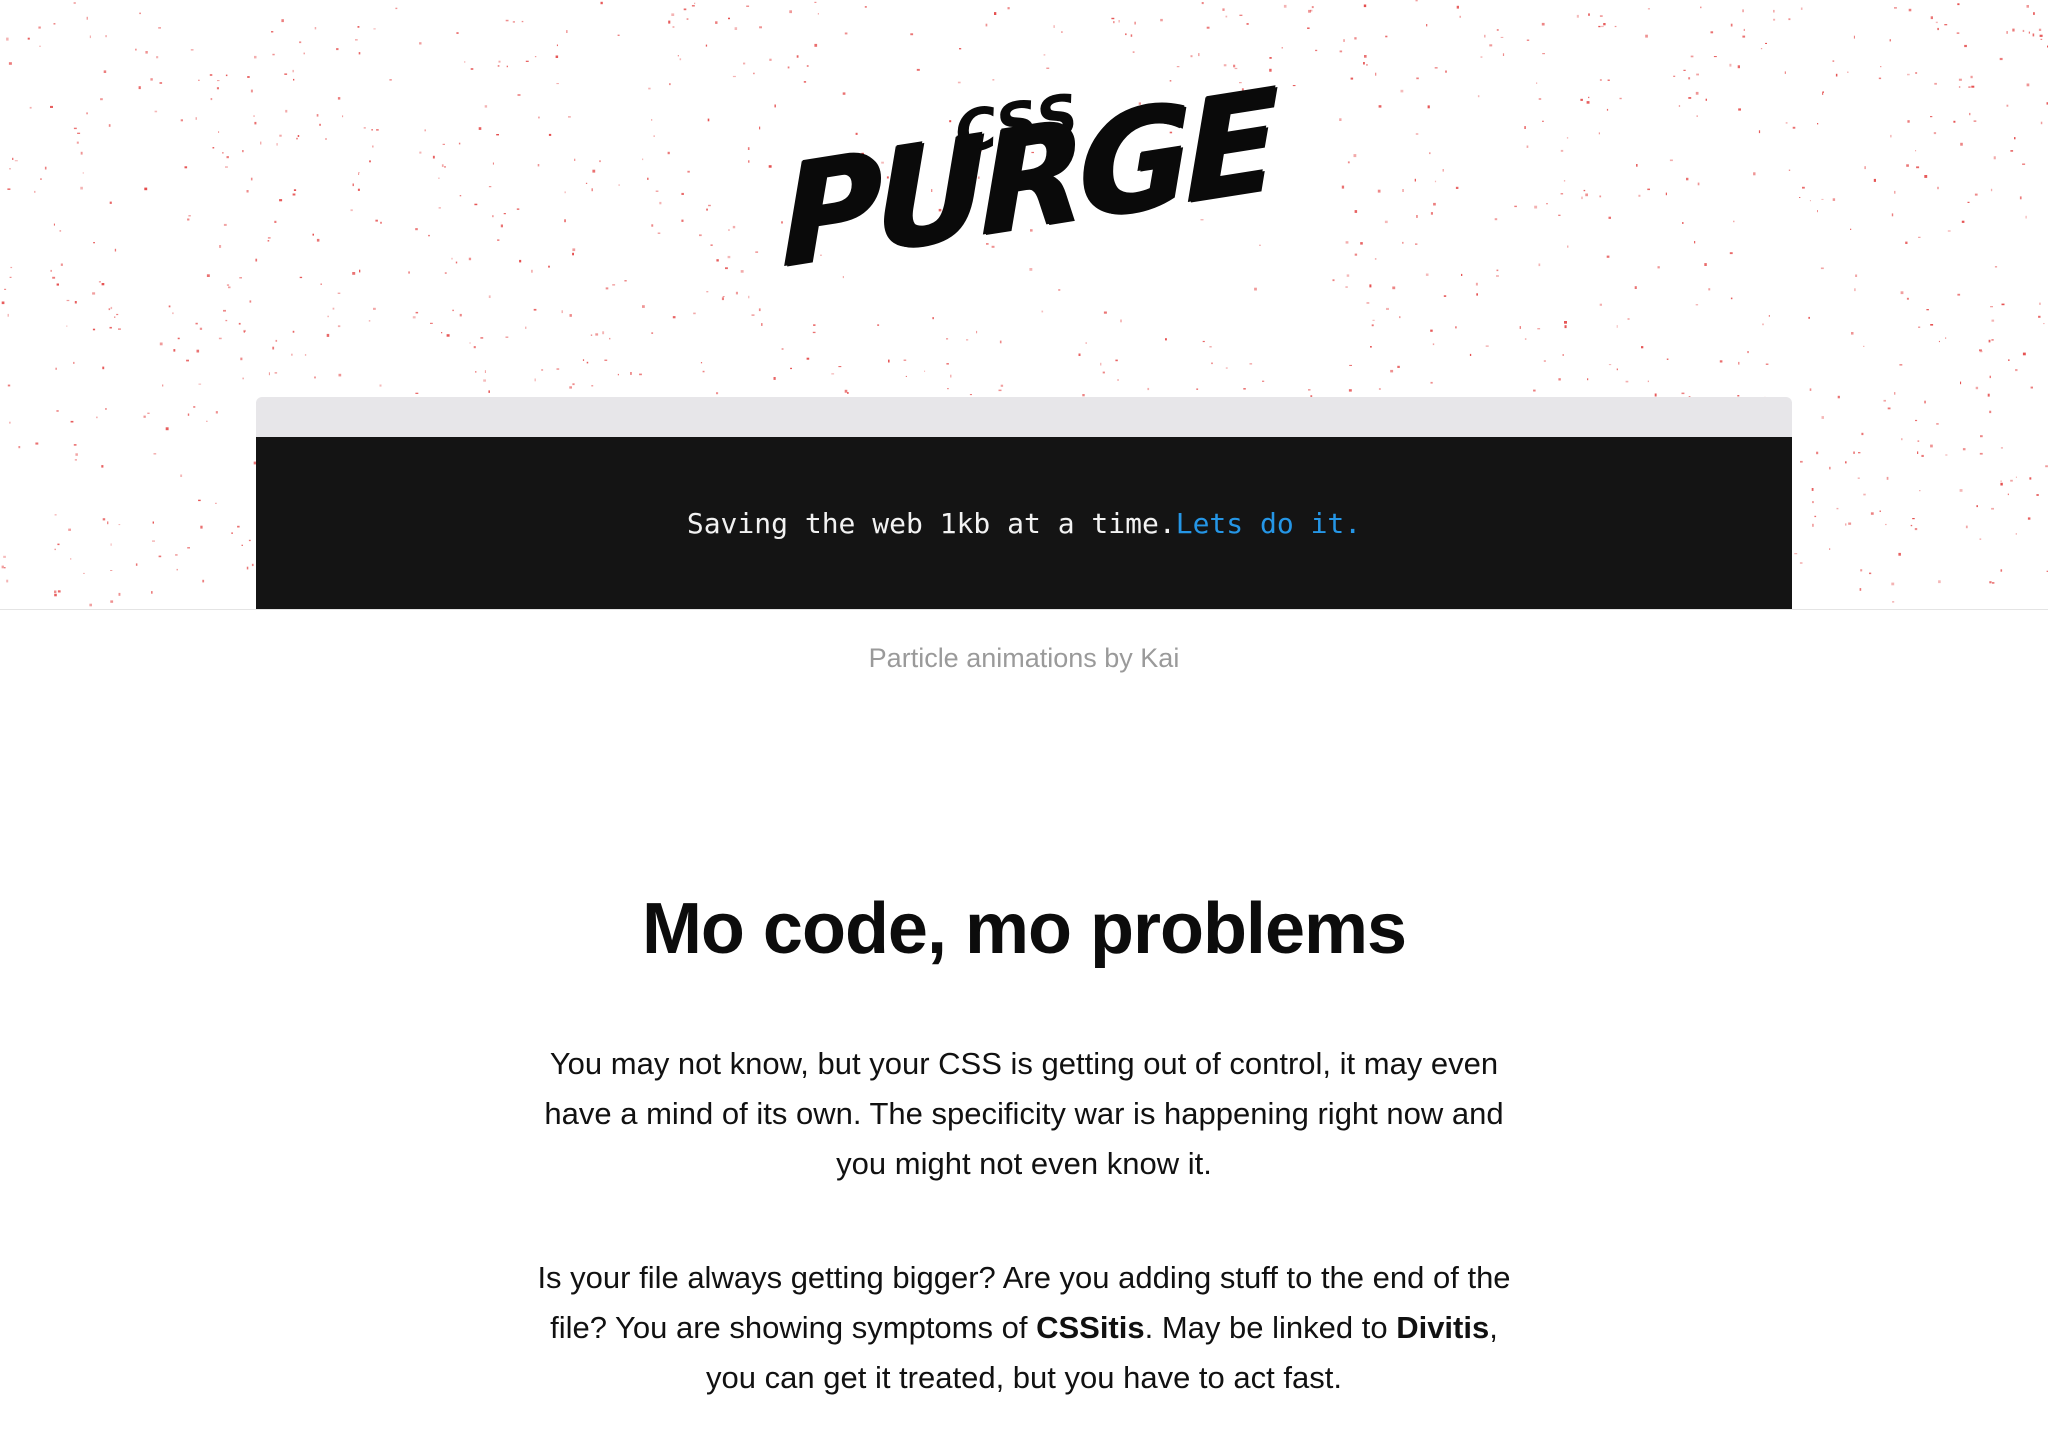 Image resolution: width=2048 pixels, height=1456 pixels. What do you see at coordinates (1268, 523) in the screenshot?
I see `lets-do-it-link: Lets do it.` at bounding box center [1268, 523].